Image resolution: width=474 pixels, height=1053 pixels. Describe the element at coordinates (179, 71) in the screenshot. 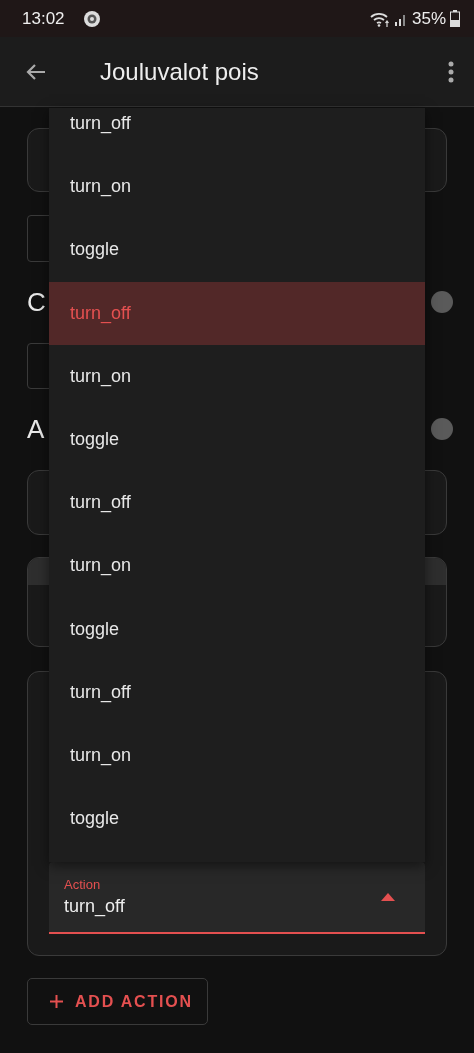

I see `page-title: Jouluvalot pois` at that location.